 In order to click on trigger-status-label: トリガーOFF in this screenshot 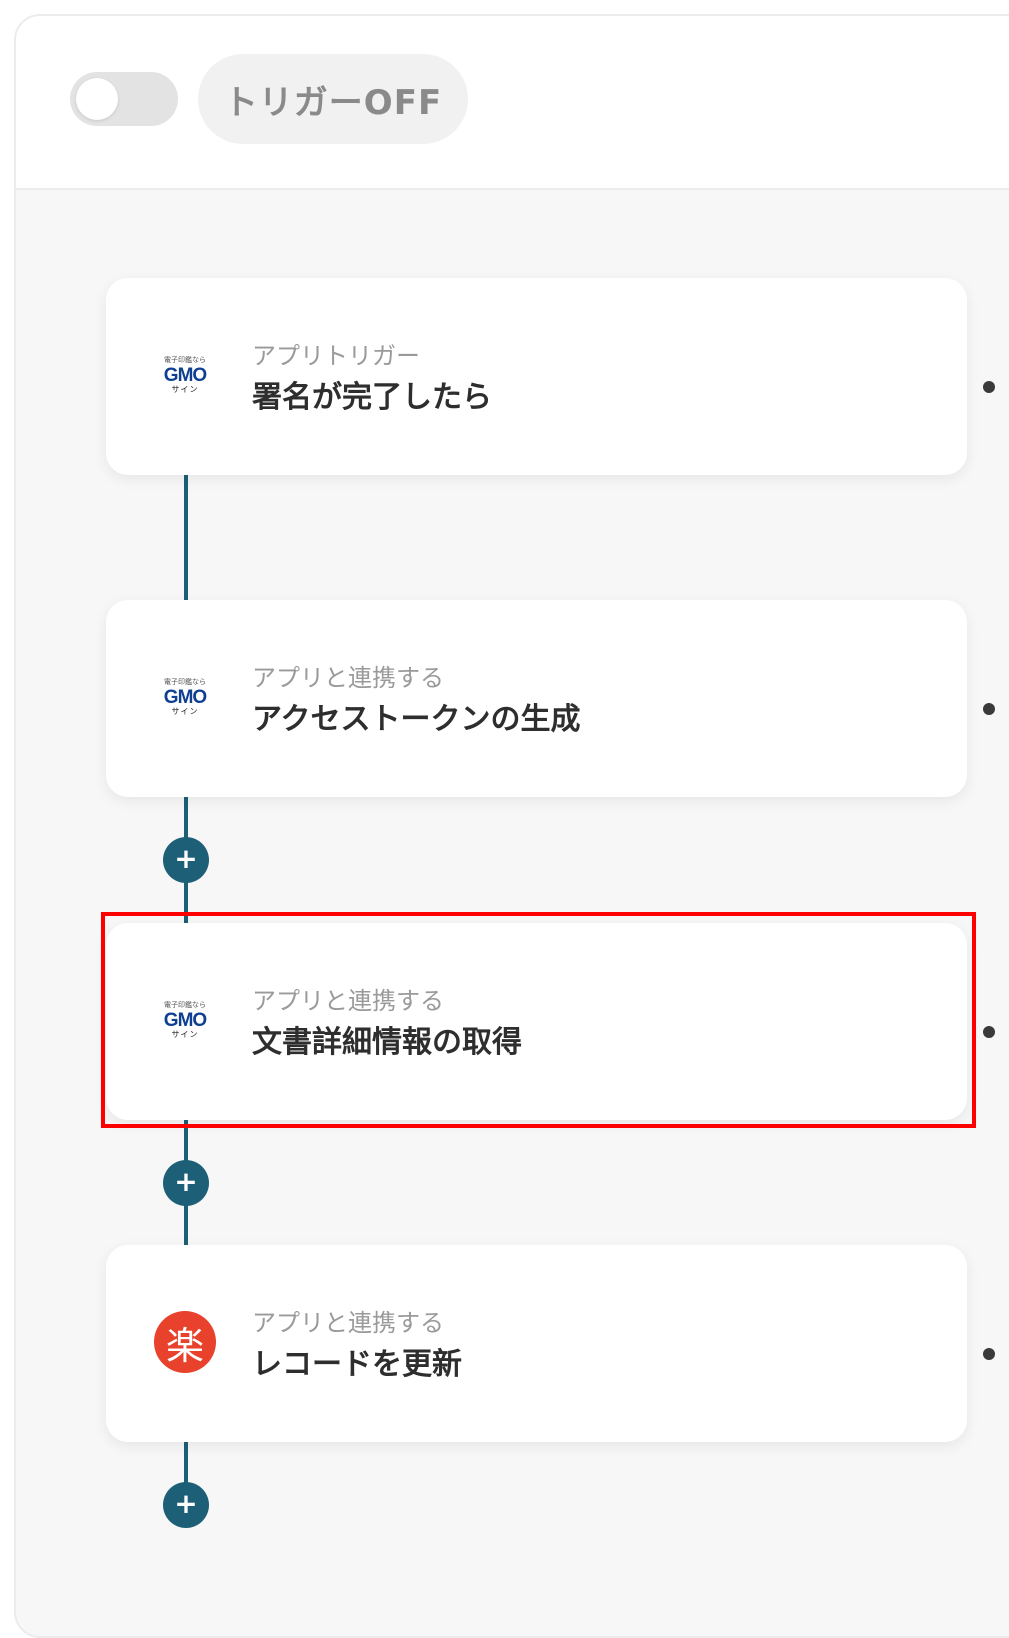, I will do `click(333, 102)`.